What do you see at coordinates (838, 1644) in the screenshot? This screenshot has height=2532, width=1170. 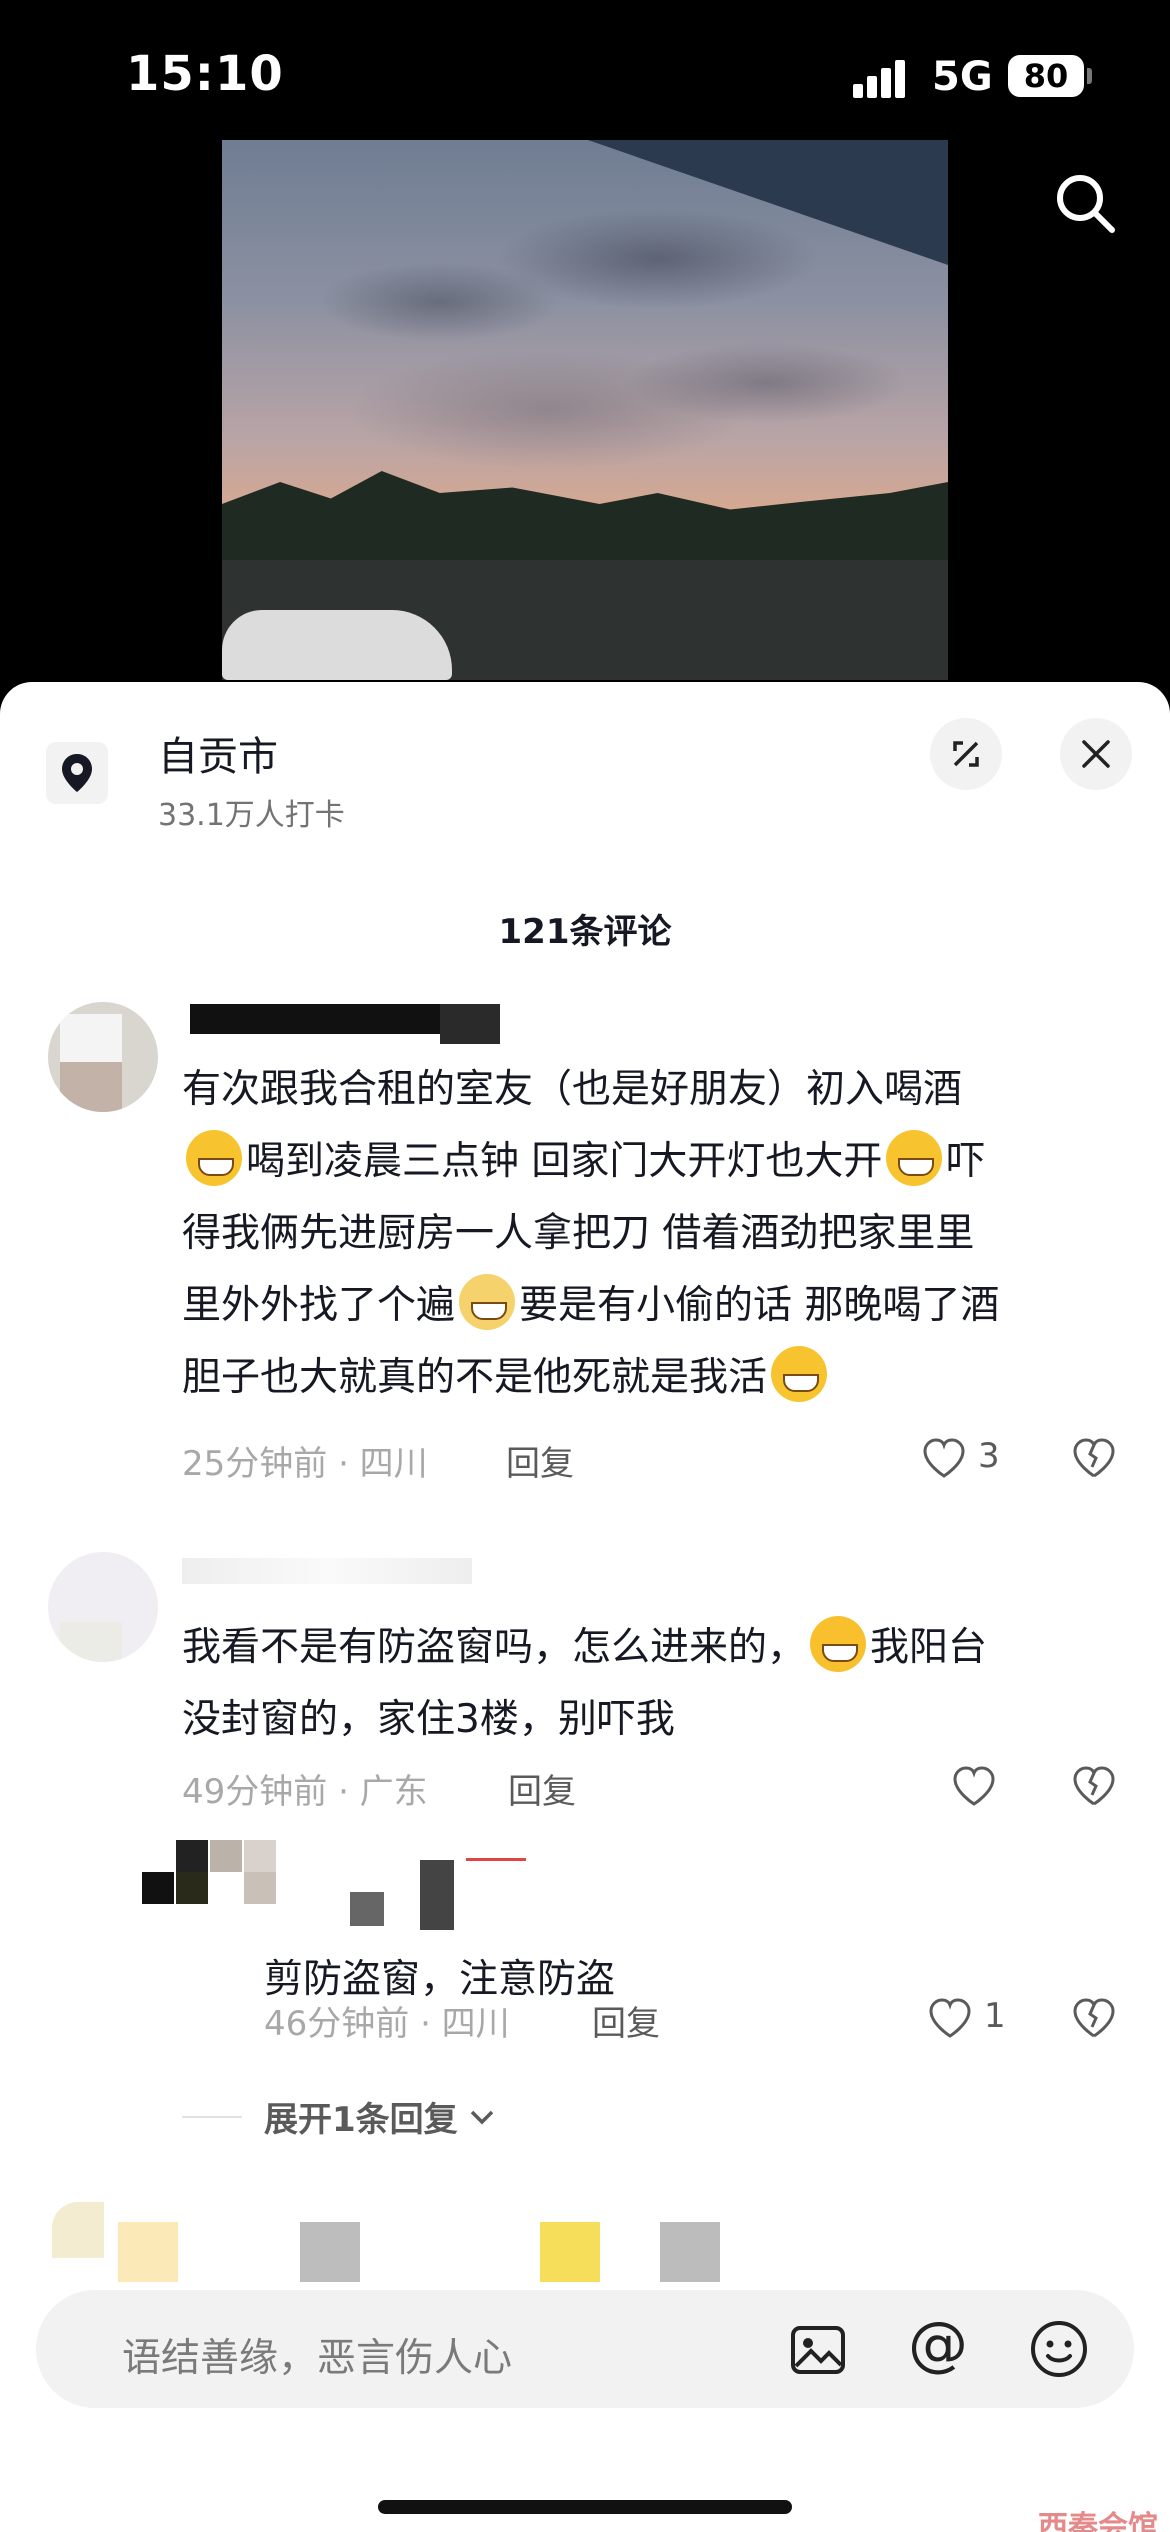 I see `crying-emoji-icon` at bounding box center [838, 1644].